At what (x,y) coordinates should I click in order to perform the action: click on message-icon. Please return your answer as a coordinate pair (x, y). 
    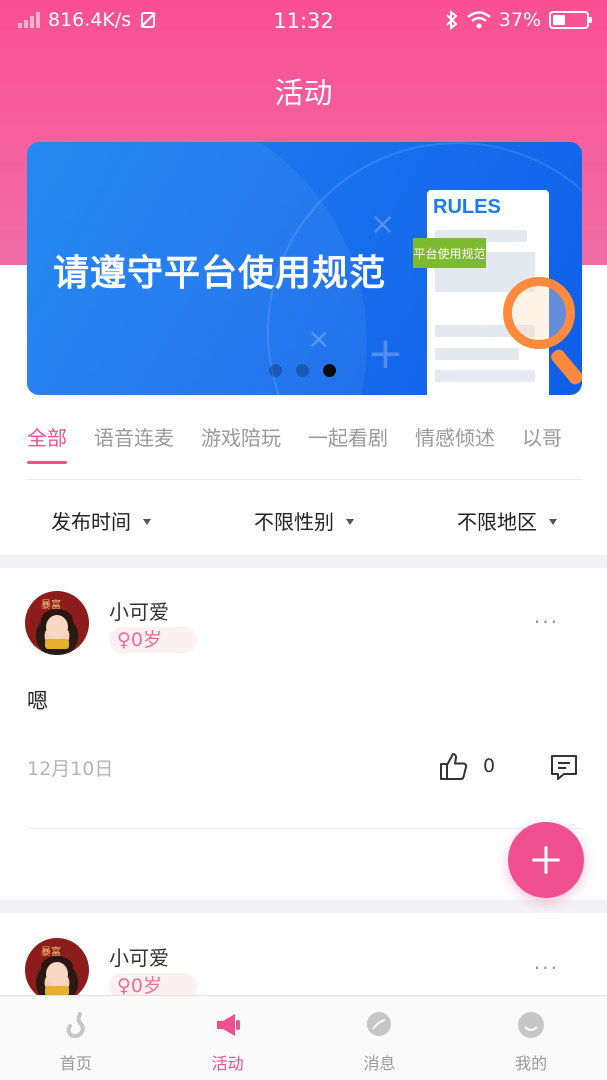
    Looking at the image, I should click on (379, 1024).